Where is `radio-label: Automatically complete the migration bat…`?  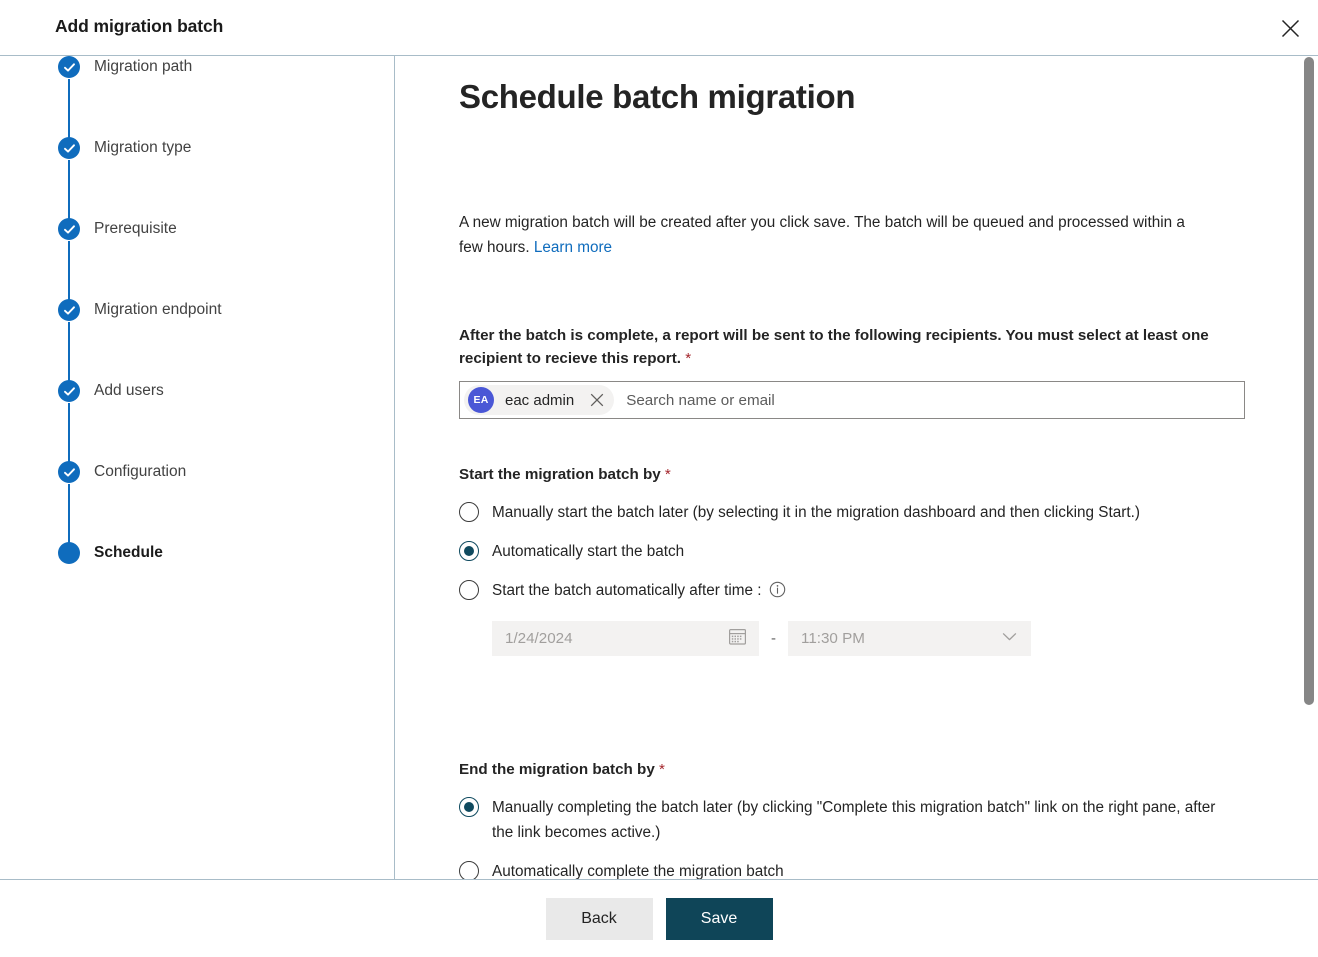 radio-label: Automatically complete the migration bat… is located at coordinates (638, 871).